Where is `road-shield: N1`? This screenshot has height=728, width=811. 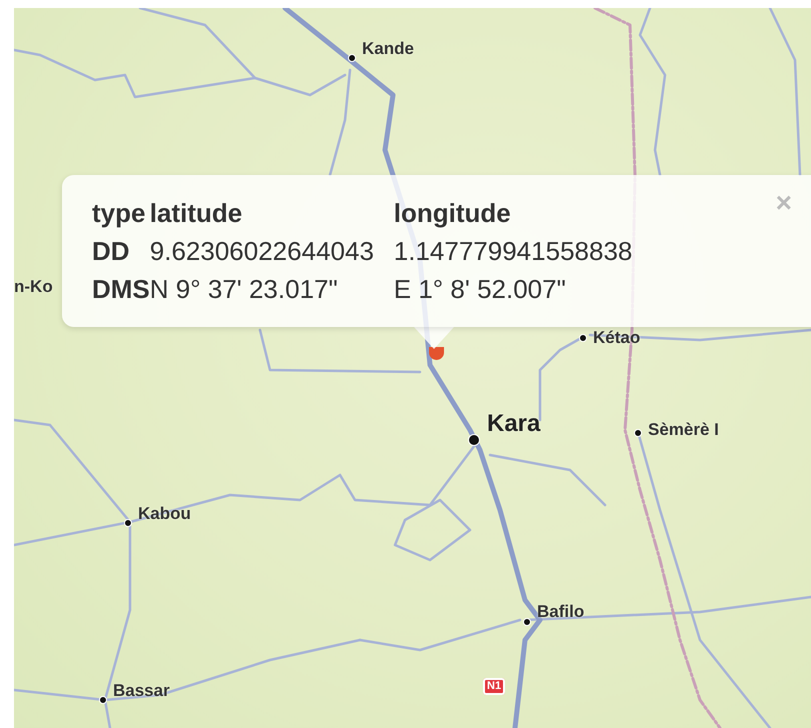 road-shield: N1 is located at coordinates (494, 686).